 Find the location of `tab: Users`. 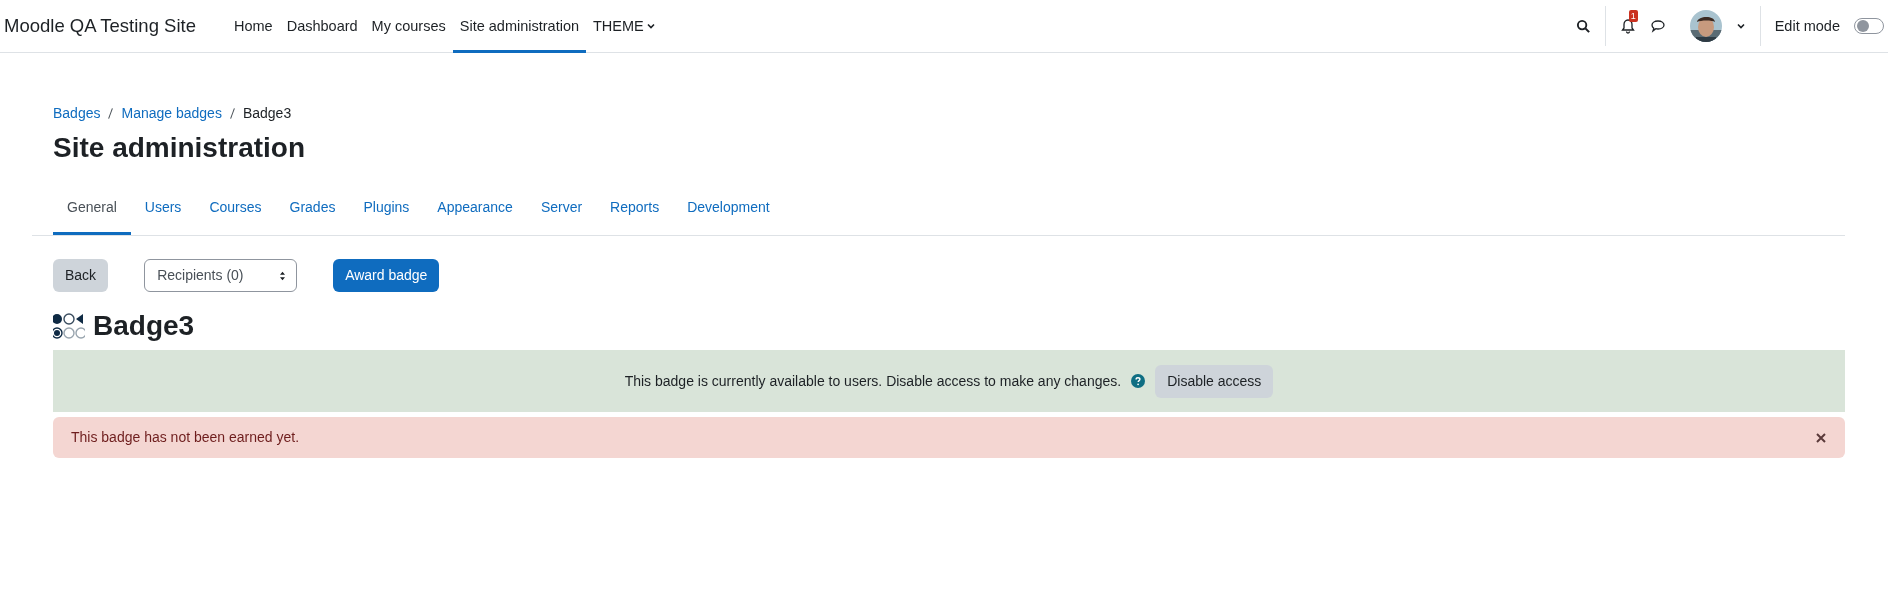

tab: Users is located at coordinates (163, 209).